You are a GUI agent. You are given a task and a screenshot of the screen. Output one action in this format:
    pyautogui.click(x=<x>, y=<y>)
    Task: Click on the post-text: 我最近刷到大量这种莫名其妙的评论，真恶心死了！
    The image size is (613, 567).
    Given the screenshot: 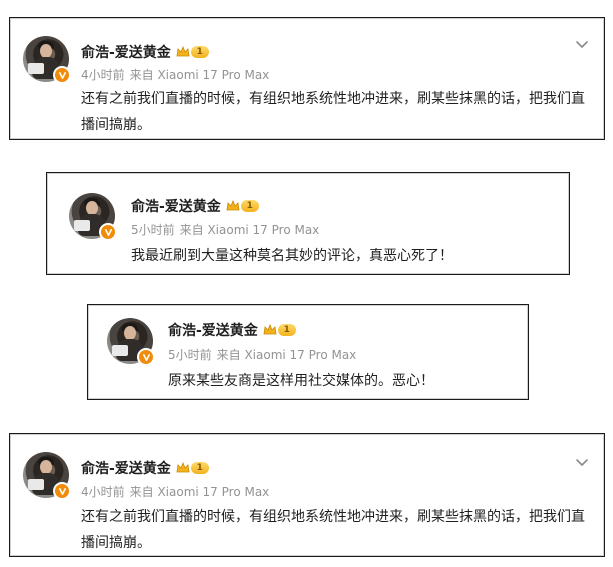 What is the action you would take?
    pyautogui.click(x=292, y=256)
    